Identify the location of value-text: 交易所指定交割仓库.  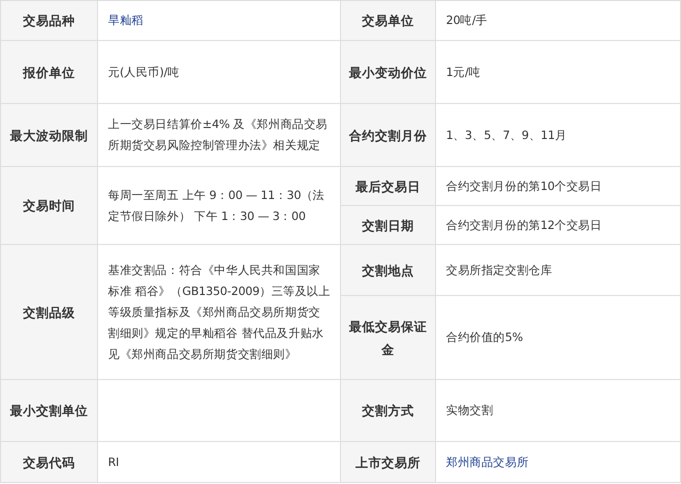
(499, 270).